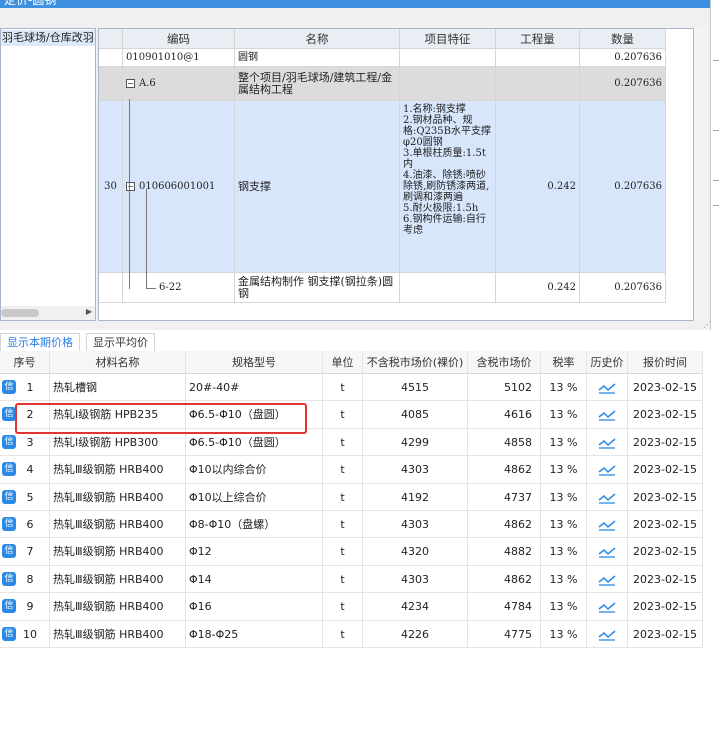 The width and height of the screenshot is (719, 741). What do you see at coordinates (120, 342) in the screenshot?
I see `tab-average-price: 显示平均价` at bounding box center [120, 342].